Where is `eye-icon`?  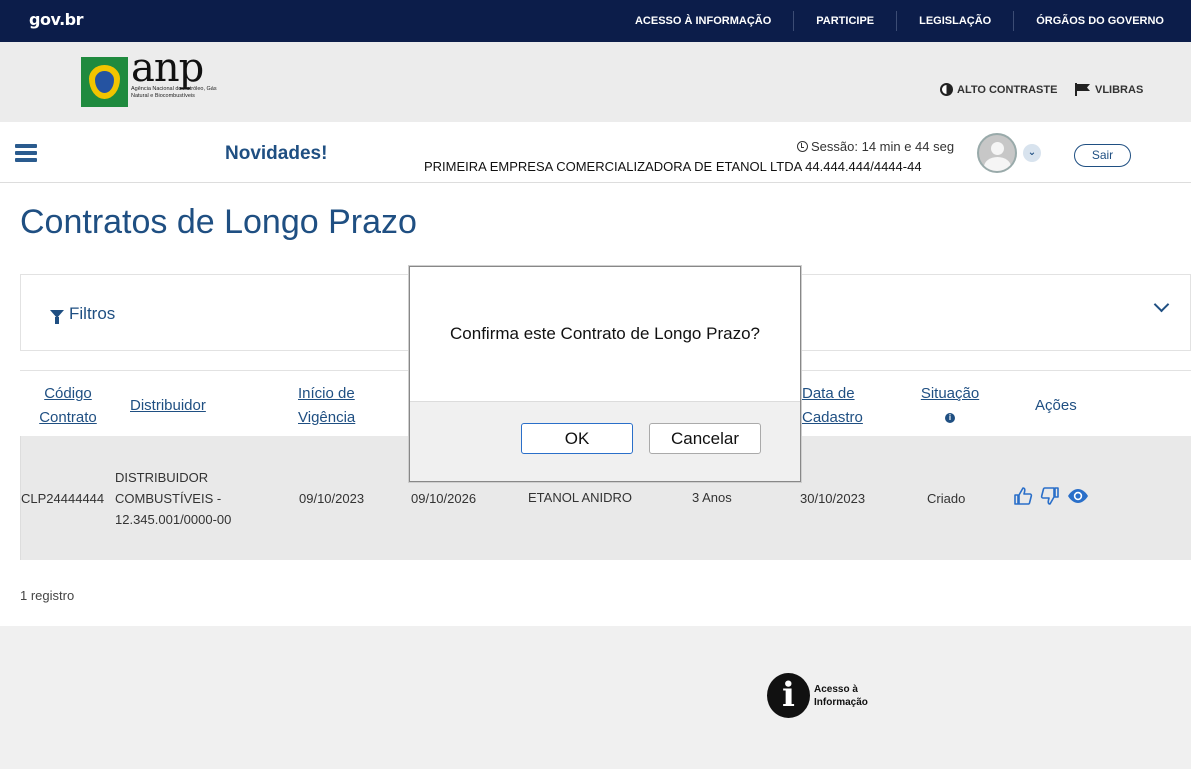 eye-icon is located at coordinates (1078, 496).